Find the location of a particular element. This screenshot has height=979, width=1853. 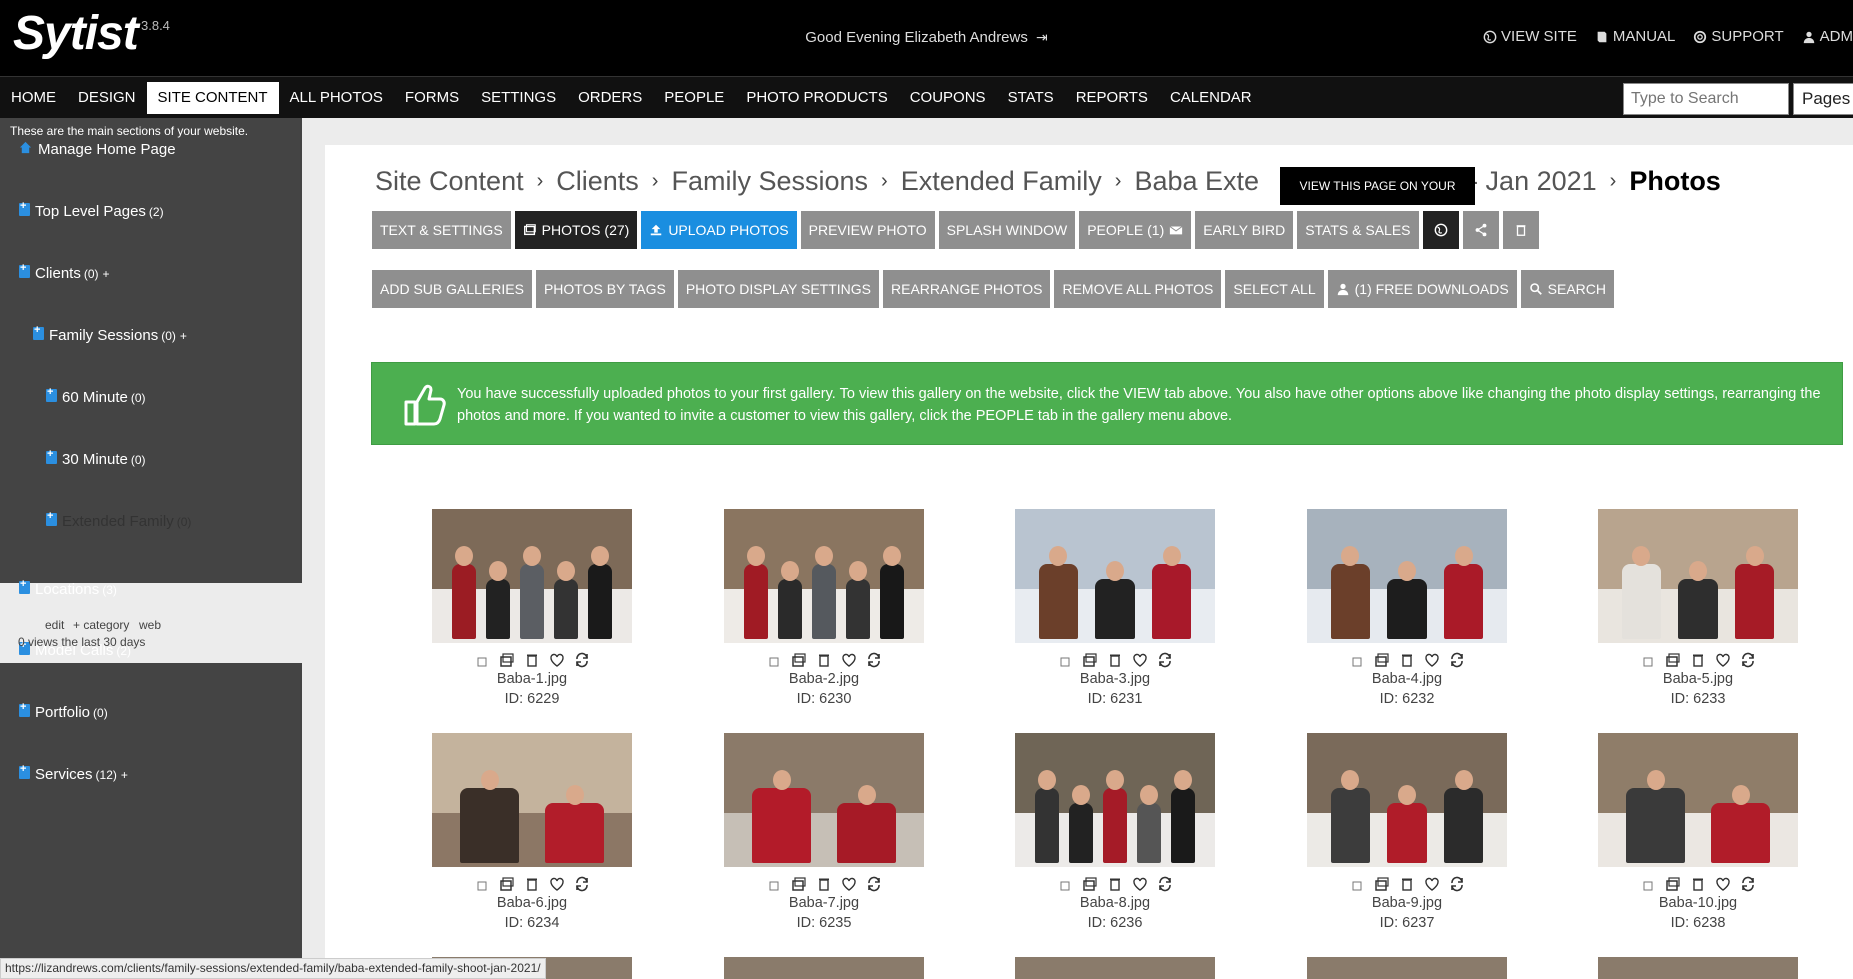

photo-filename: Baba-5.jpg is located at coordinates (1698, 681).